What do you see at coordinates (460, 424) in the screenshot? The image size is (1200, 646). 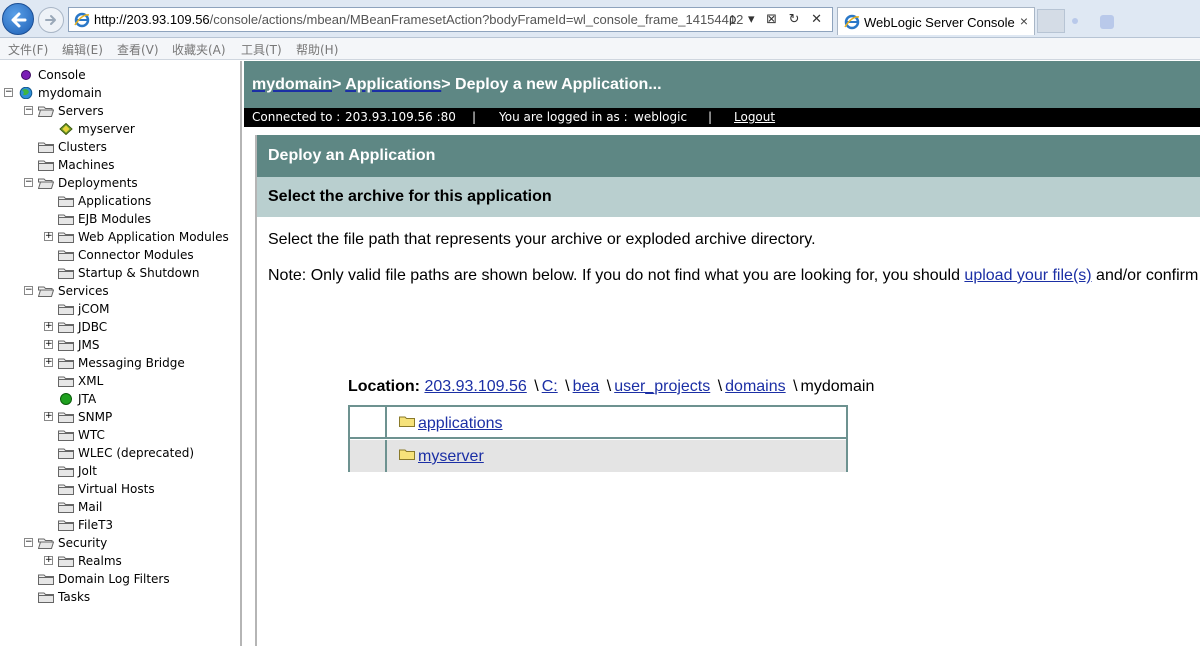 I see `folder-link-applications: applications` at bounding box center [460, 424].